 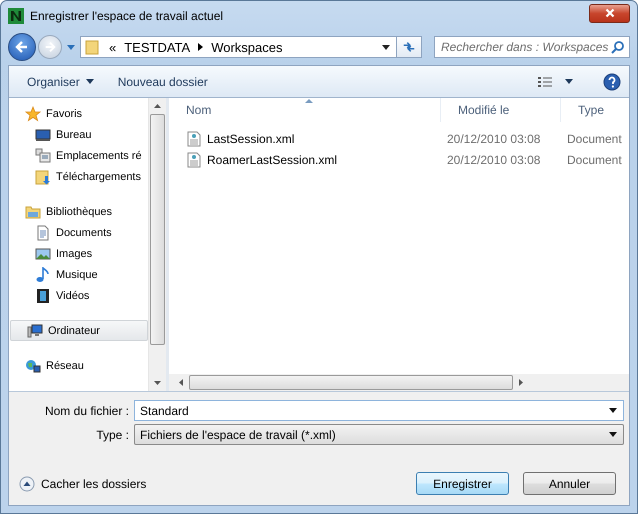 What do you see at coordinates (43, 254) in the screenshot?
I see `landscape-image-icon` at bounding box center [43, 254].